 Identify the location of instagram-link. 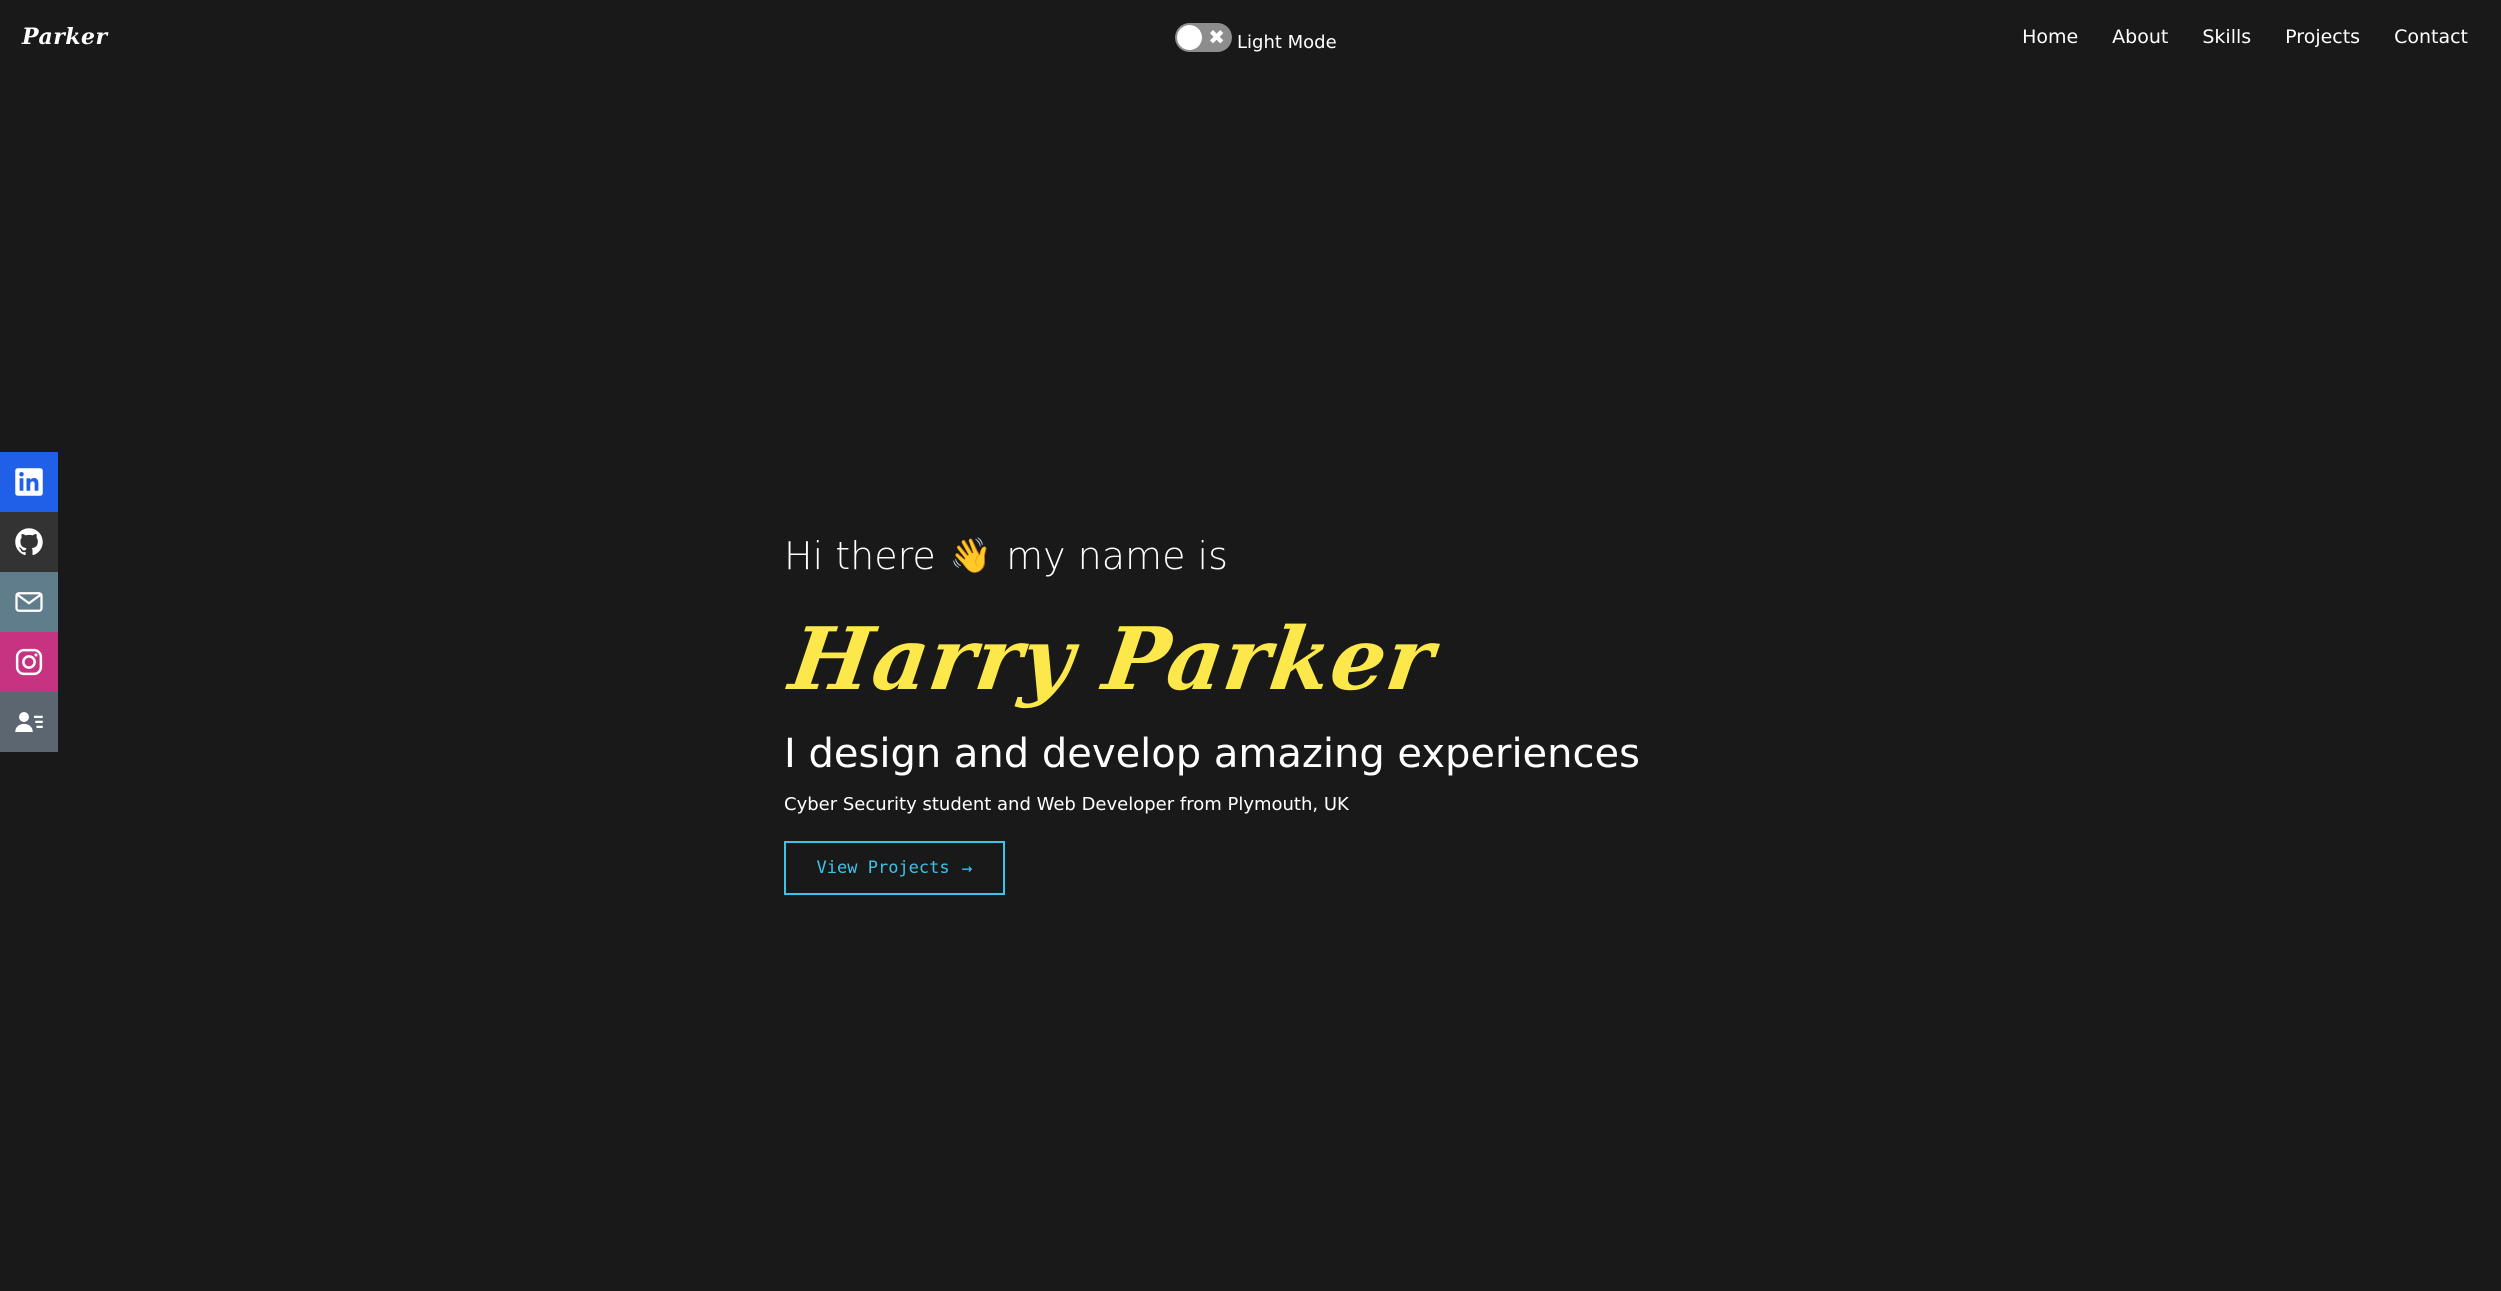
(29, 662).